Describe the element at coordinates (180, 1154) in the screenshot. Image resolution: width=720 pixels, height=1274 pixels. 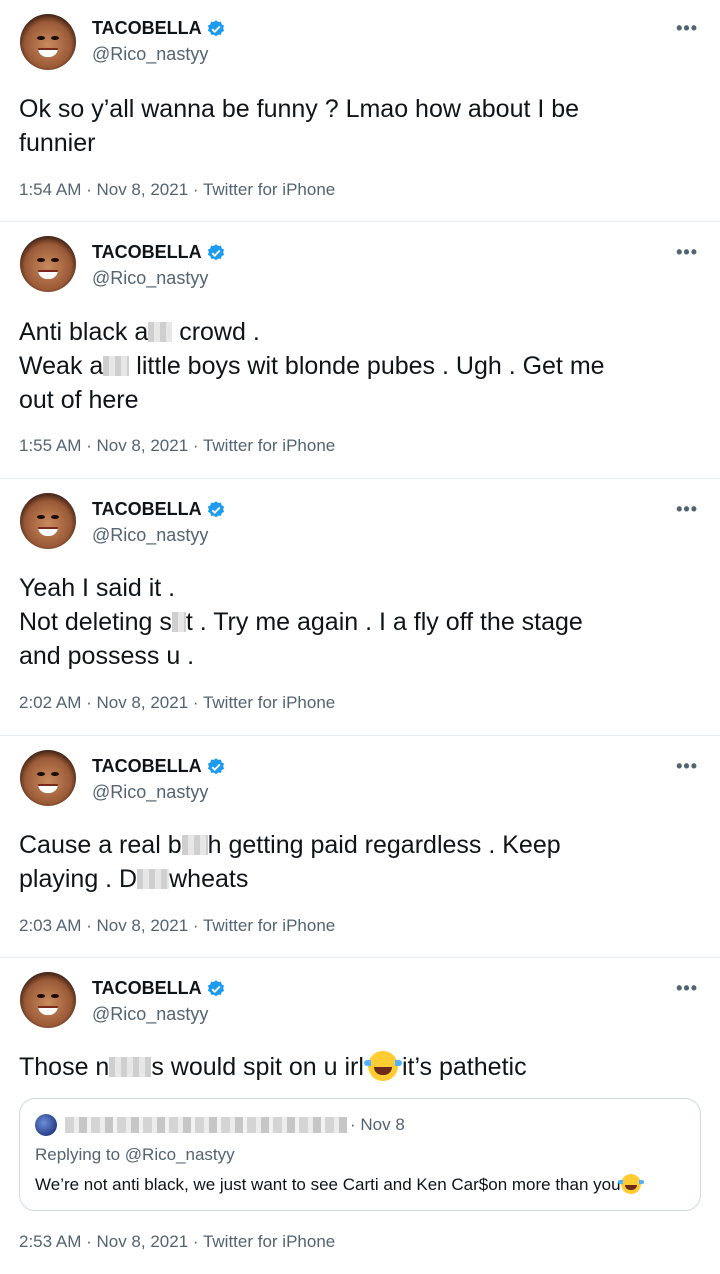
I see `replying-handle-link: @Rico_nastyy` at that location.